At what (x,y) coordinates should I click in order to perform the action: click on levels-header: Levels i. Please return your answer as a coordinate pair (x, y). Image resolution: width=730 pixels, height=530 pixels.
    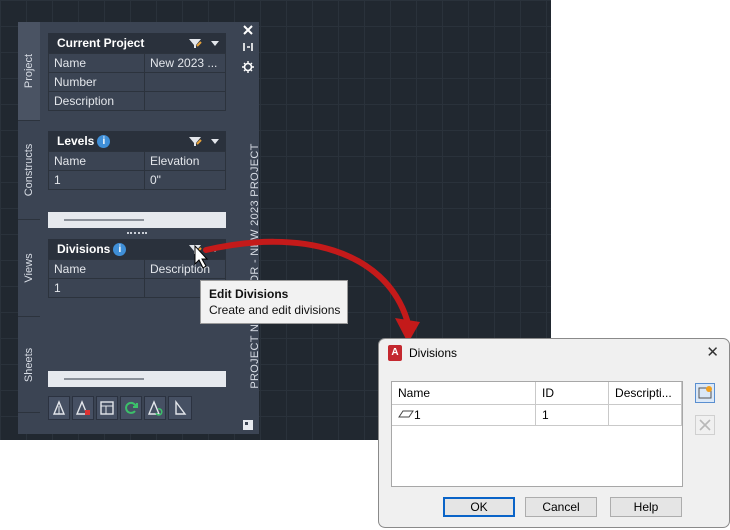
    Looking at the image, I should click on (137, 141).